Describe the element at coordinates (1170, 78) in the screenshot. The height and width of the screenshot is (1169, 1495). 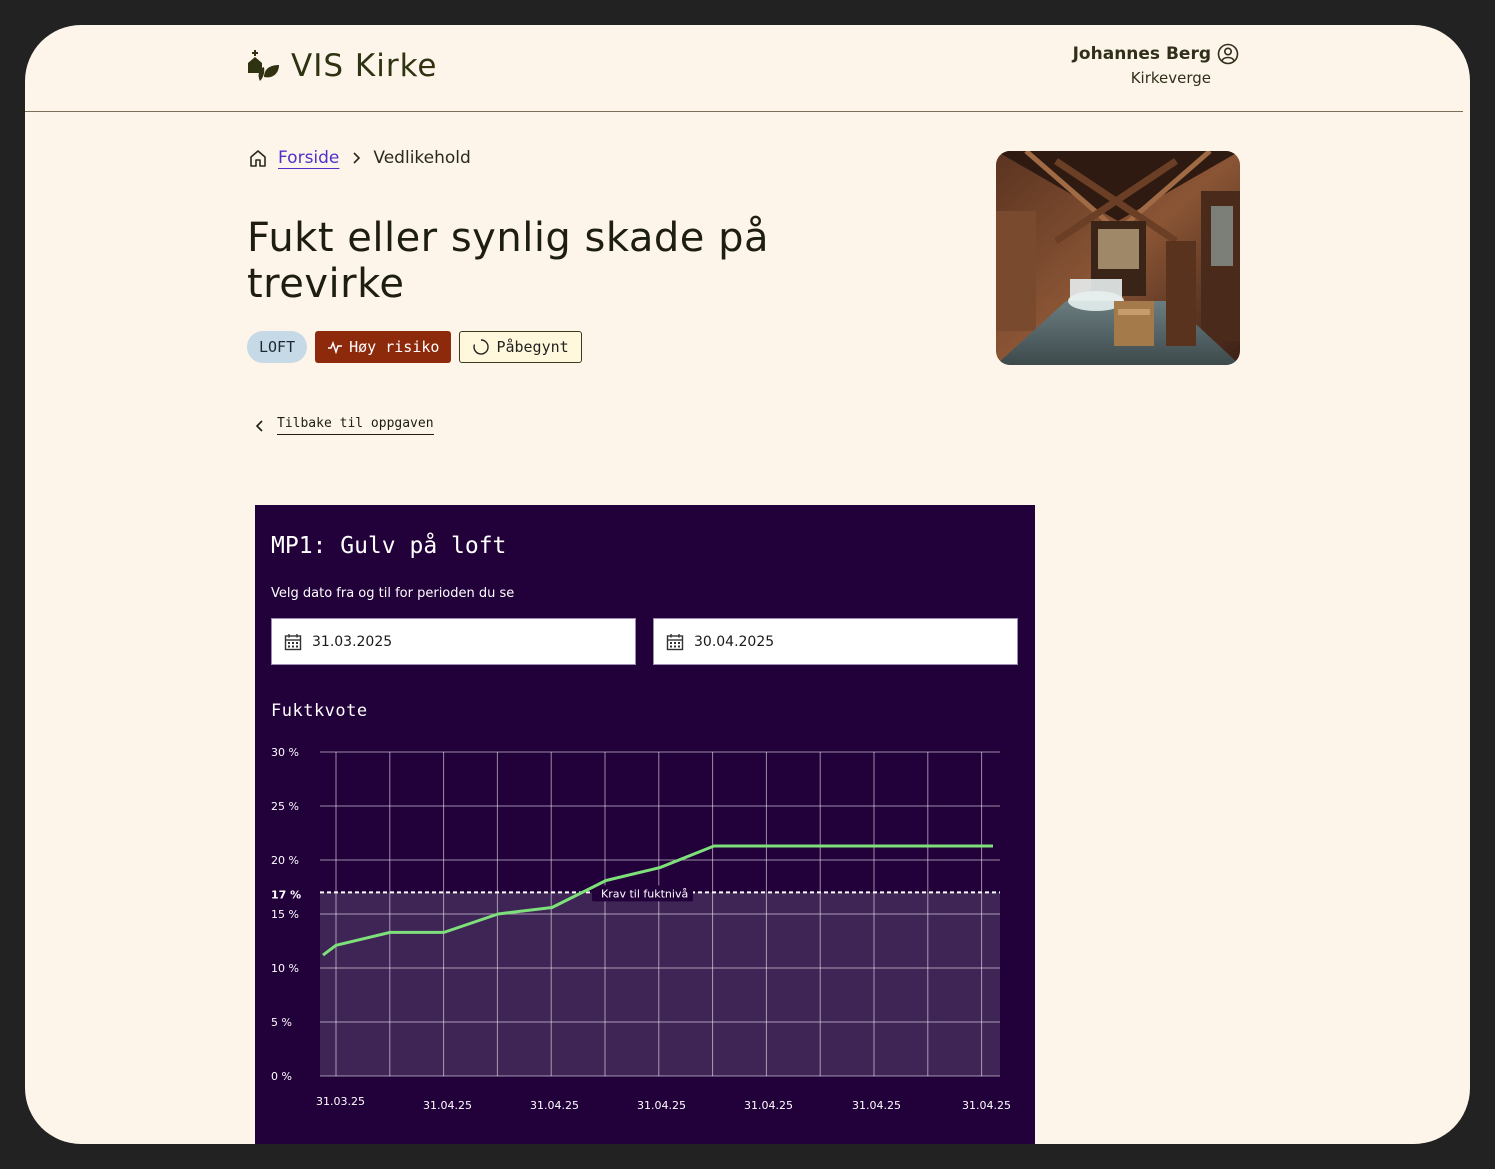
I see `user-role: Kirkeverge` at that location.